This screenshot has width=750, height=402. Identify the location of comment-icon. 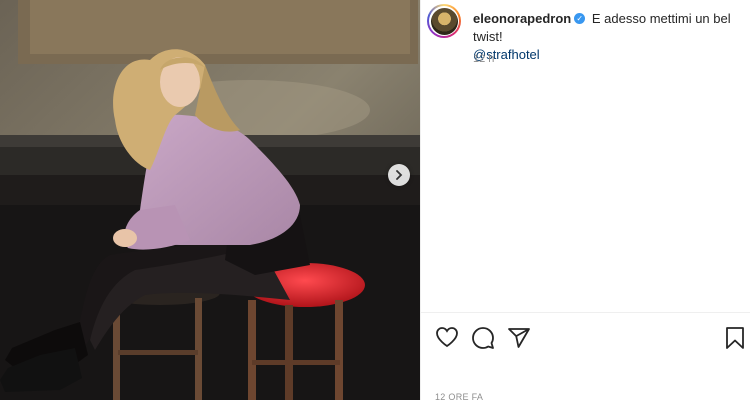
(483, 338).